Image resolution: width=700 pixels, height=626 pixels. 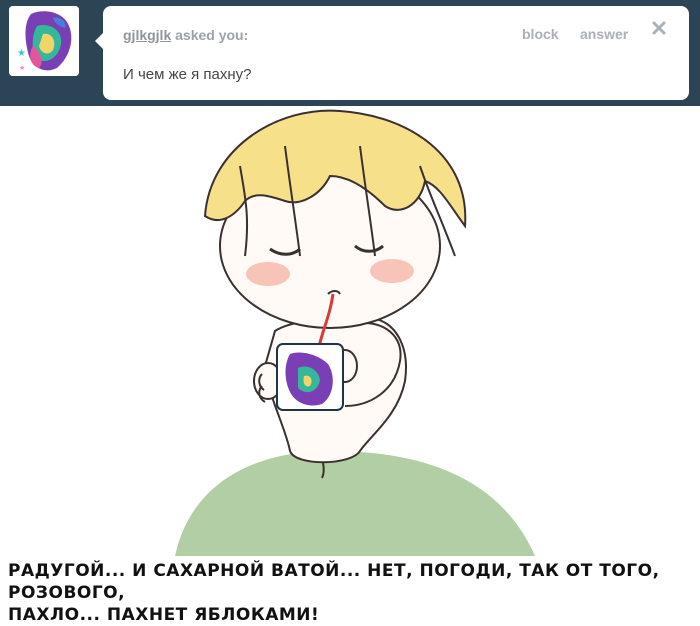 I want to click on asker-line: gjlkgjlk asked you:, so click(x=185, y=35).